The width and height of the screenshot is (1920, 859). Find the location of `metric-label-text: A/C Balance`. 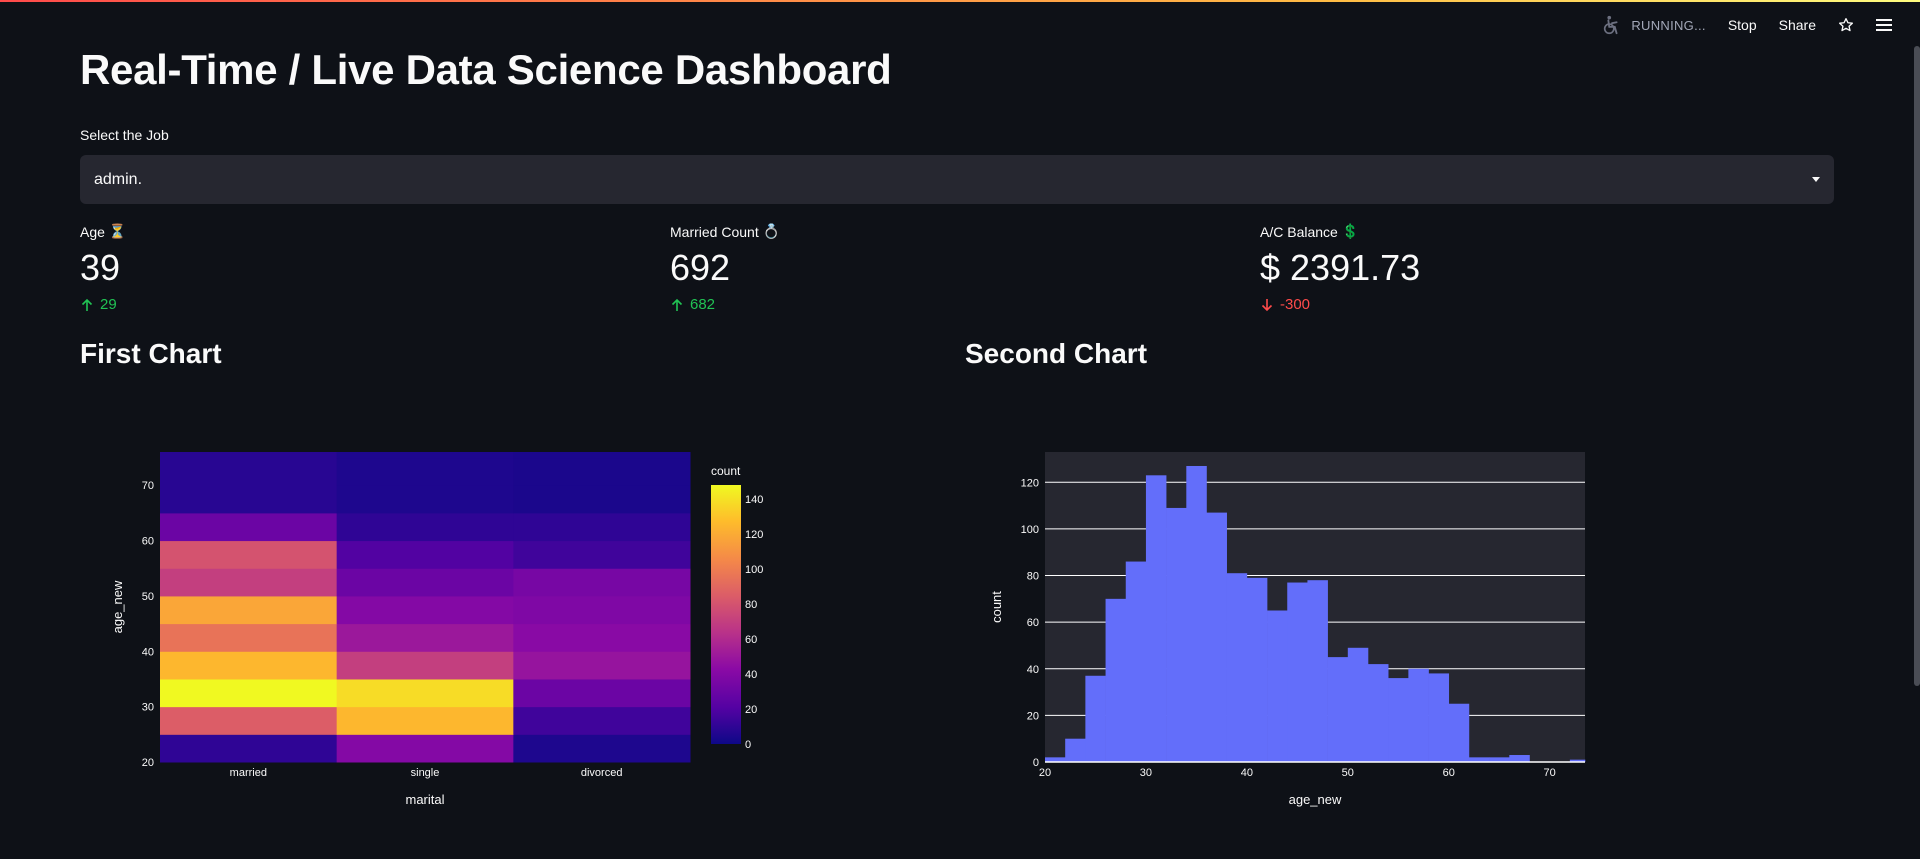

metric-label-text: A/C Balance is located at coordinates (1299, 231).